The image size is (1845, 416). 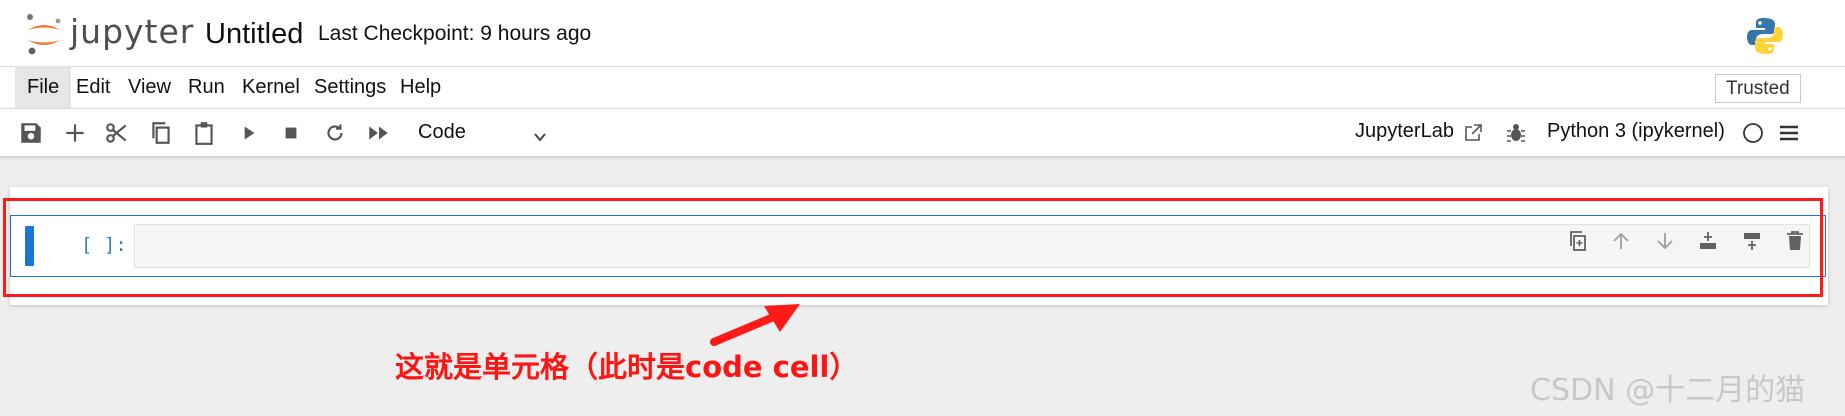 What do you see at coordinates (1473, 132) in the screenshot?
I see `external-link-icon` at bounding box center [1473, 132].